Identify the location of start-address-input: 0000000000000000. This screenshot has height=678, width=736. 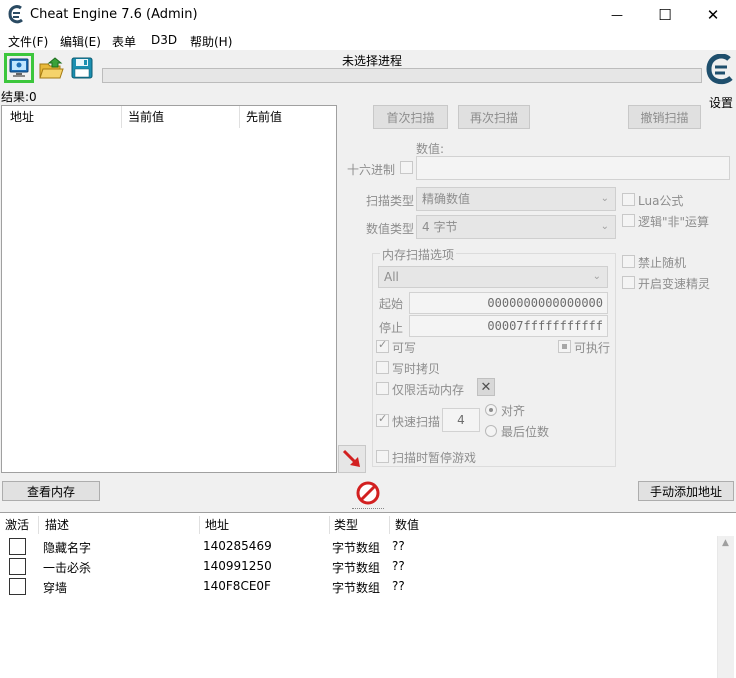
(508, 303).